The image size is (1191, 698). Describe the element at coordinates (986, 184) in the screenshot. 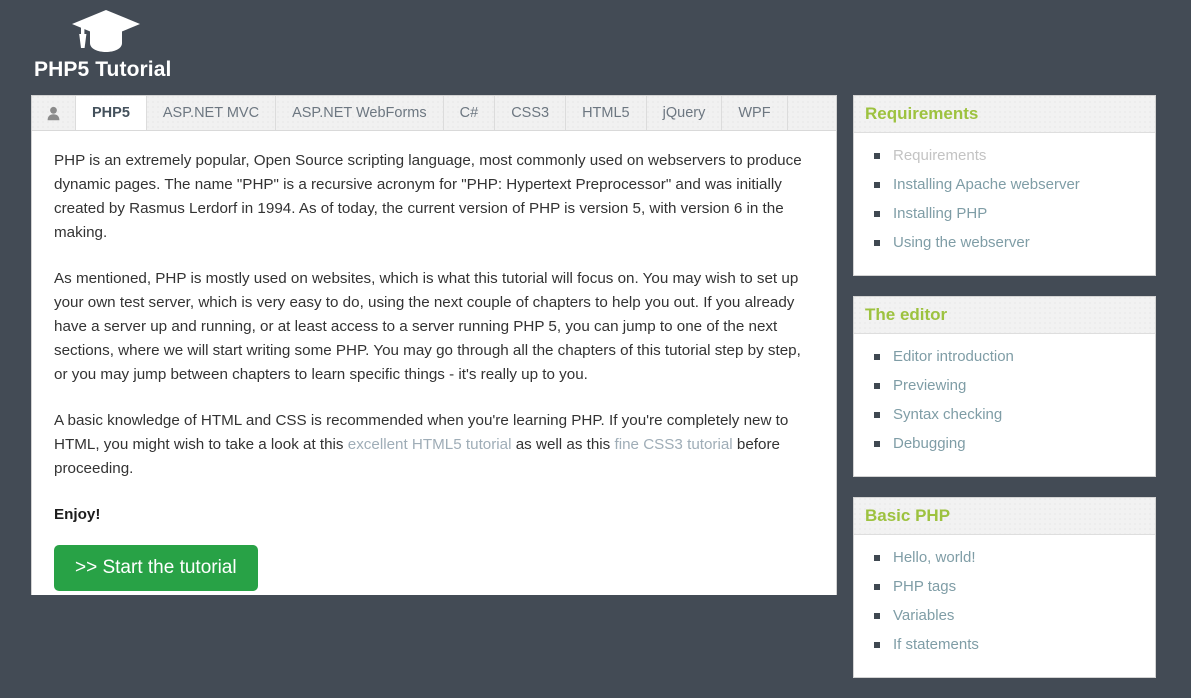

I see `sidebar-link-installing-apache-webserver: Installing Apache webserver` at that location.